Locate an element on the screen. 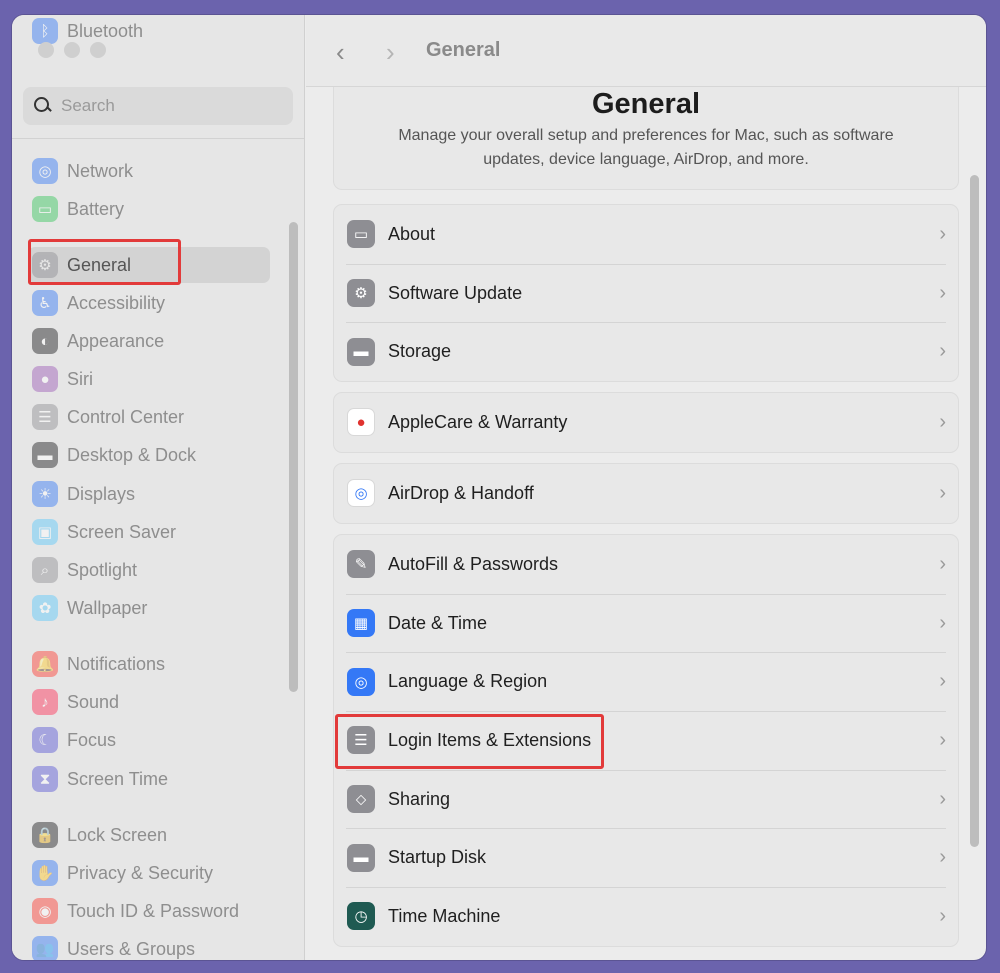 Image resolution: width=1000 pixels, height=973 pixels. autofill-icon: ✎ is located at coordinates (361, 564).